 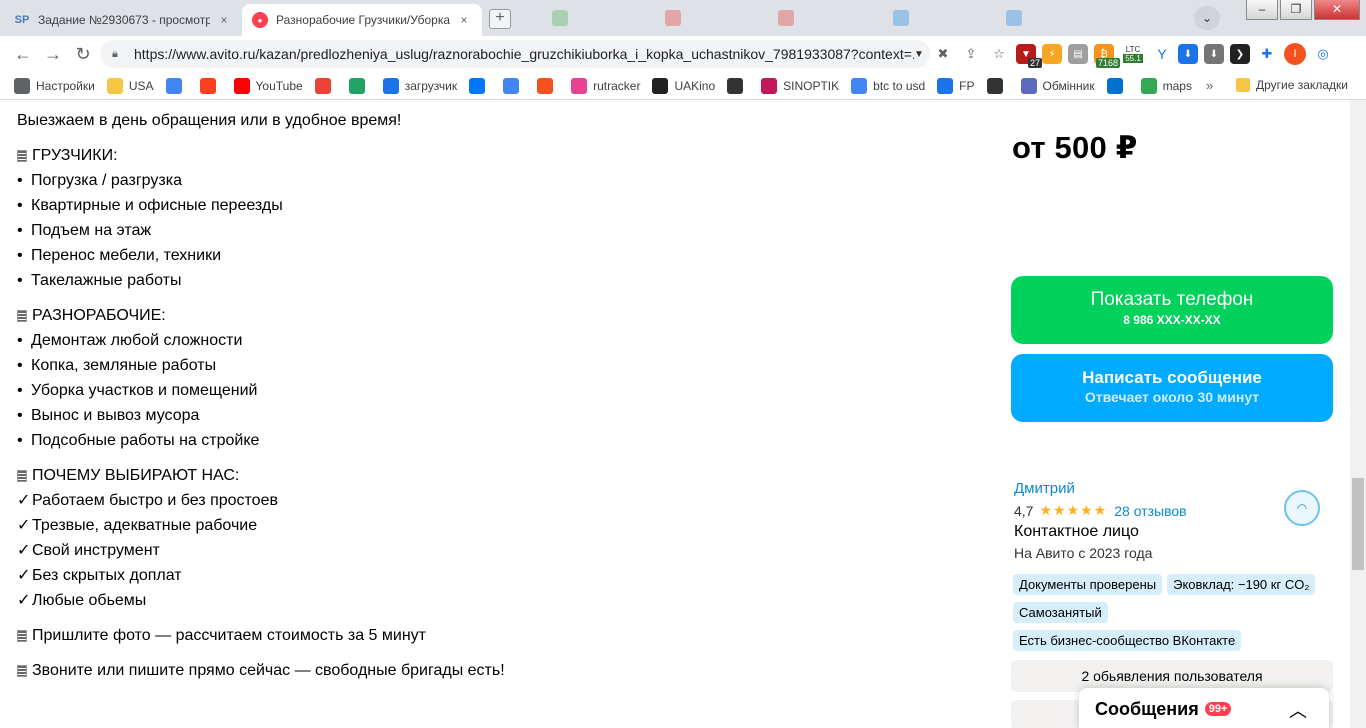 I want to click on bookmark-item: USA, so click(x=130, y=85).